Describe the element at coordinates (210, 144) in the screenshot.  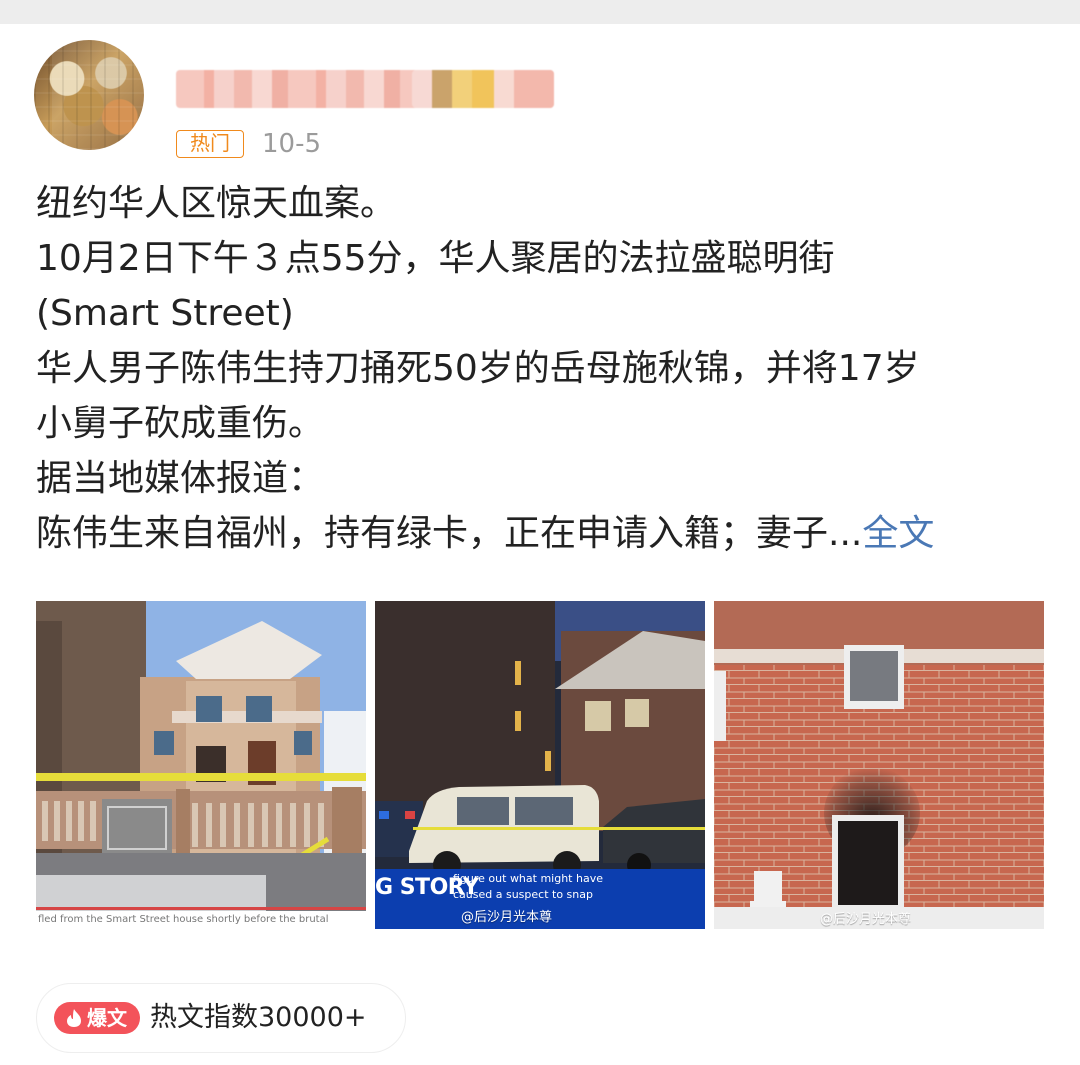
I see `hot-tag: 热门` at that location.